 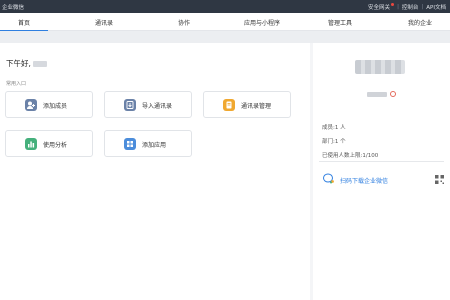 What do you see at coordinates (381, 161) in the screenshot?
I see `divider` at bounding box center [381, 161].